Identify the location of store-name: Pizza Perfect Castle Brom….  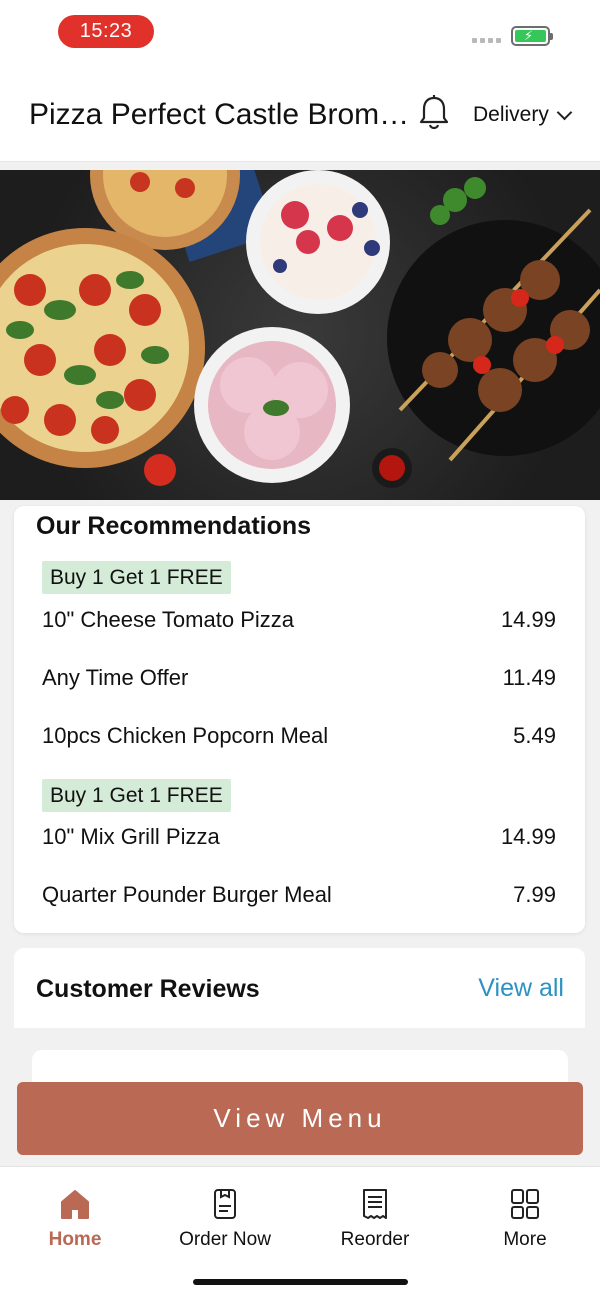
(219, 115).